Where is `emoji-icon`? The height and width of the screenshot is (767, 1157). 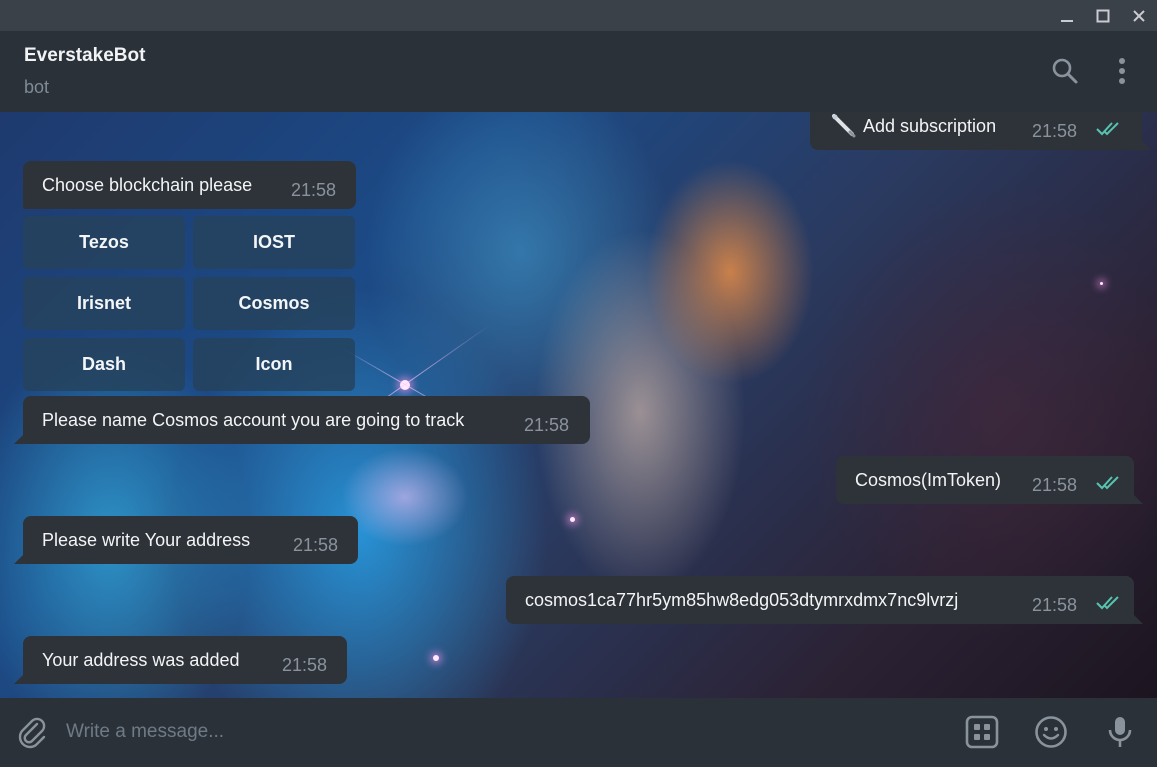 emoji-icon is located at coordinates (1051, 732).